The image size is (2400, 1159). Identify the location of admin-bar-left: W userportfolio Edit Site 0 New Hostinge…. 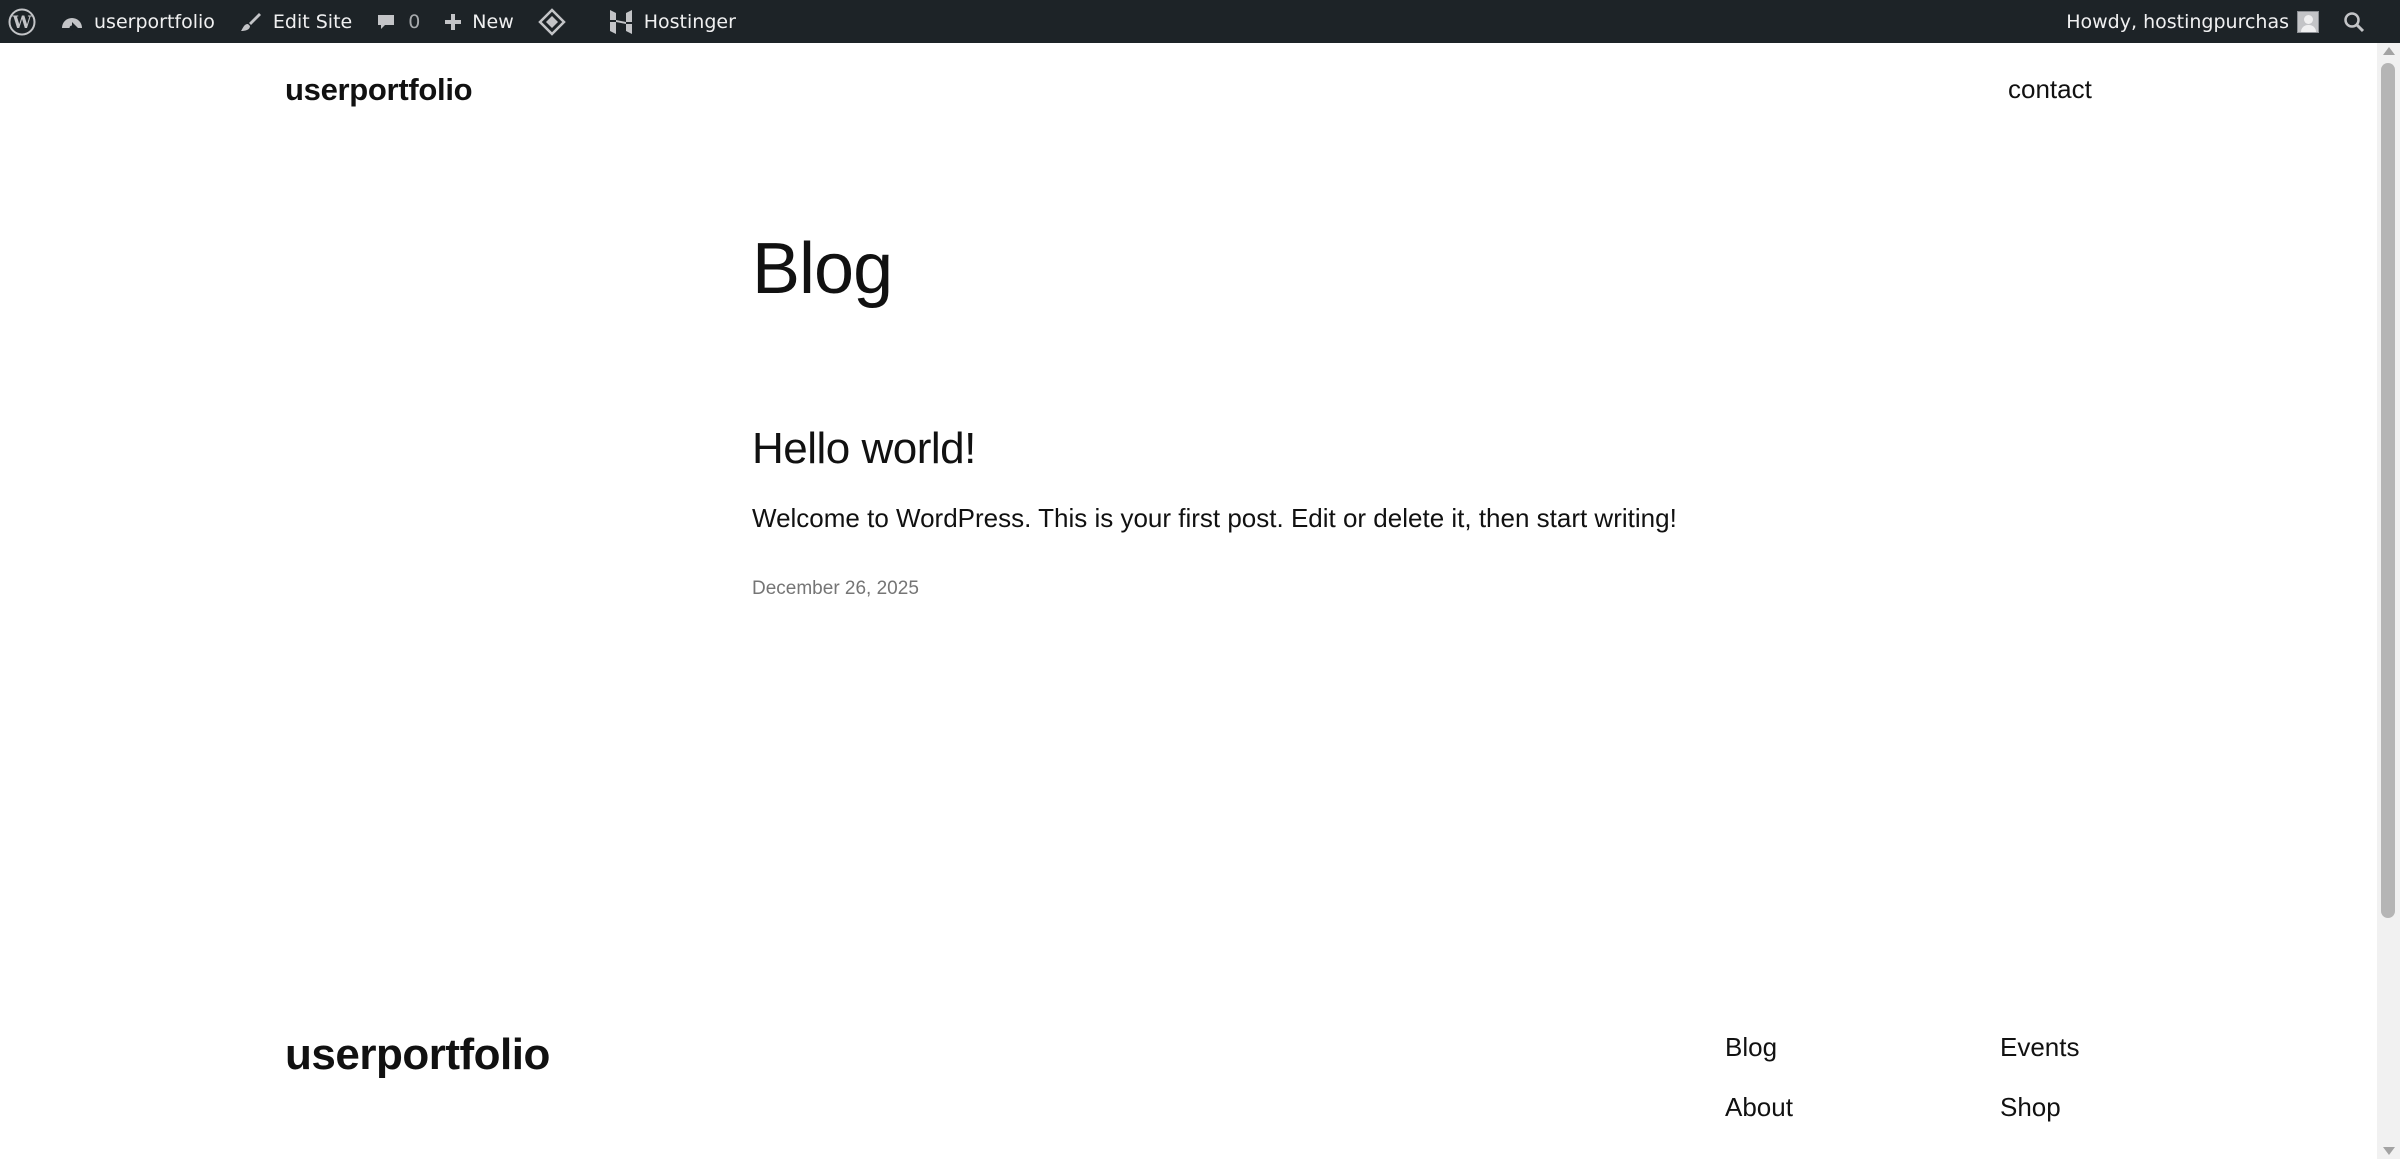
(374, 21).